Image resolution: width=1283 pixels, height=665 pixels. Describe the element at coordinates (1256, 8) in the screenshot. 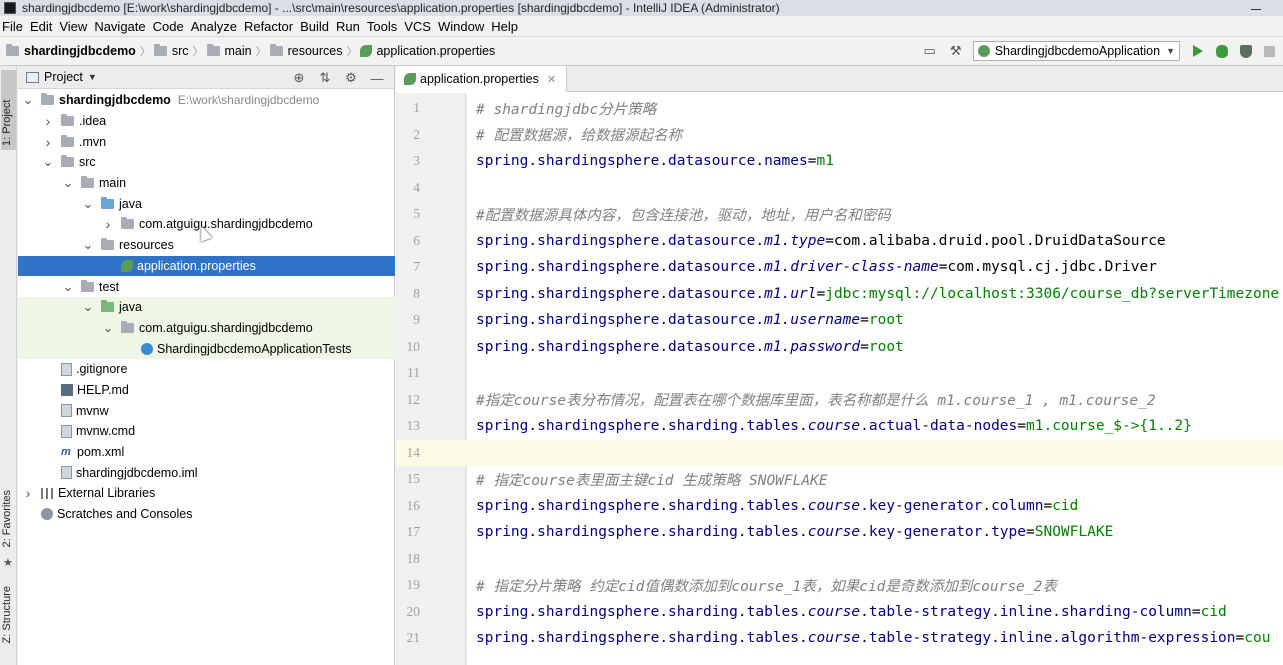

I see `minimize-icon` at that location.